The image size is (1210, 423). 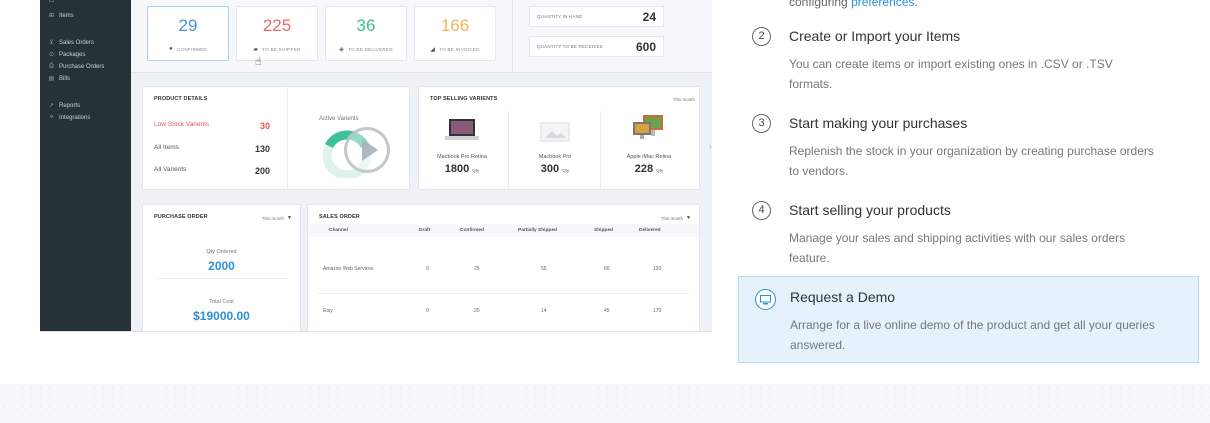 What do you see at coordinates (649, 145) in the screenshot?
I see `product-item: Apple iMac Retina 228 Qty` at bounding box center [649, 145].